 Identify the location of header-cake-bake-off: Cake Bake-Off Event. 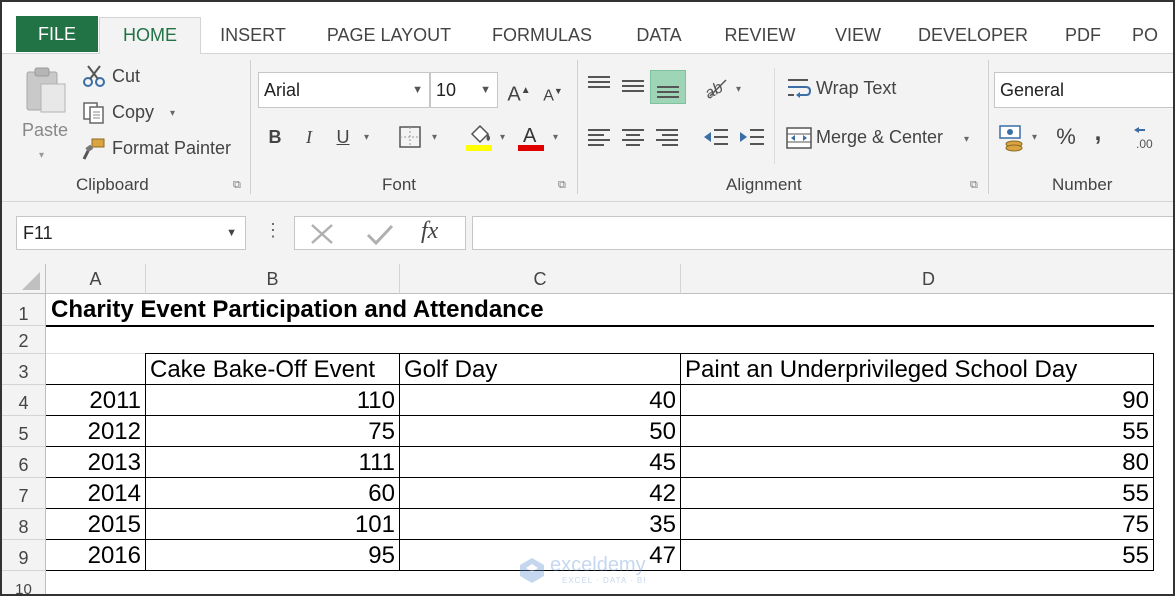
(272, 369).